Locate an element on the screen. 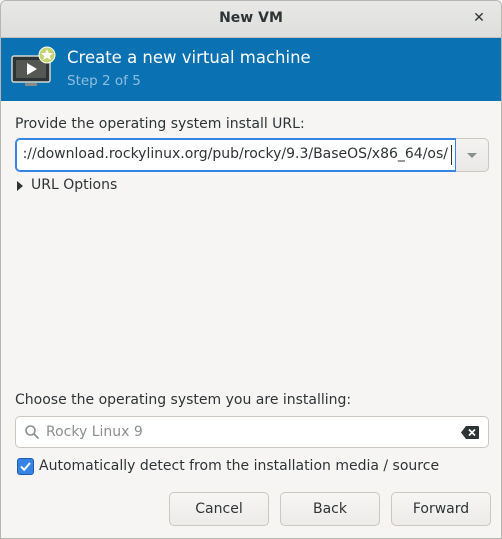 This screenshot has width=502, height=539. checkmark-icon is located at coordinates (25, 467).